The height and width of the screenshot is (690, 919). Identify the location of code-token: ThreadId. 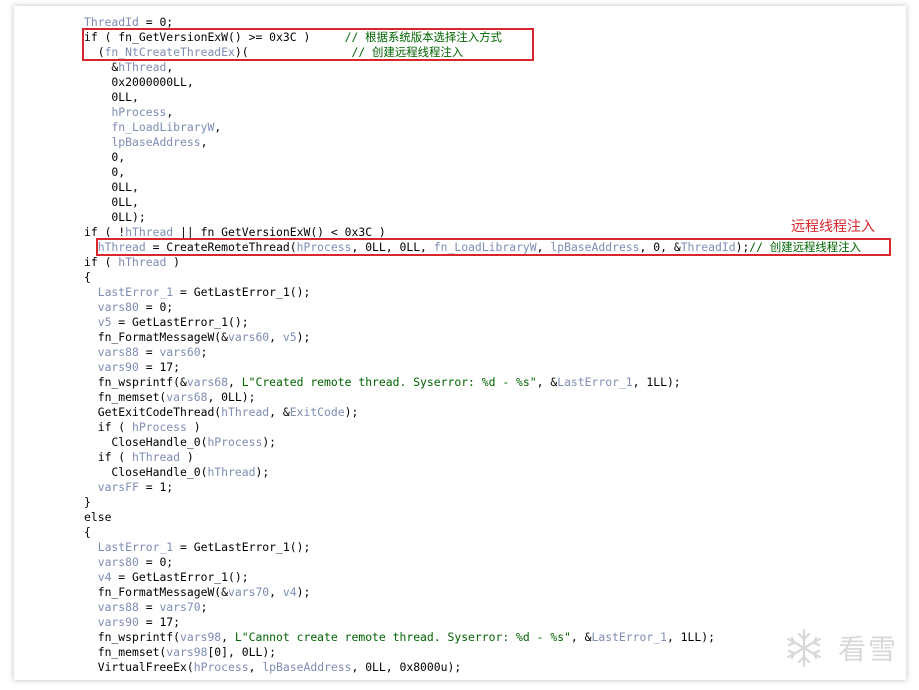
(111, 22).